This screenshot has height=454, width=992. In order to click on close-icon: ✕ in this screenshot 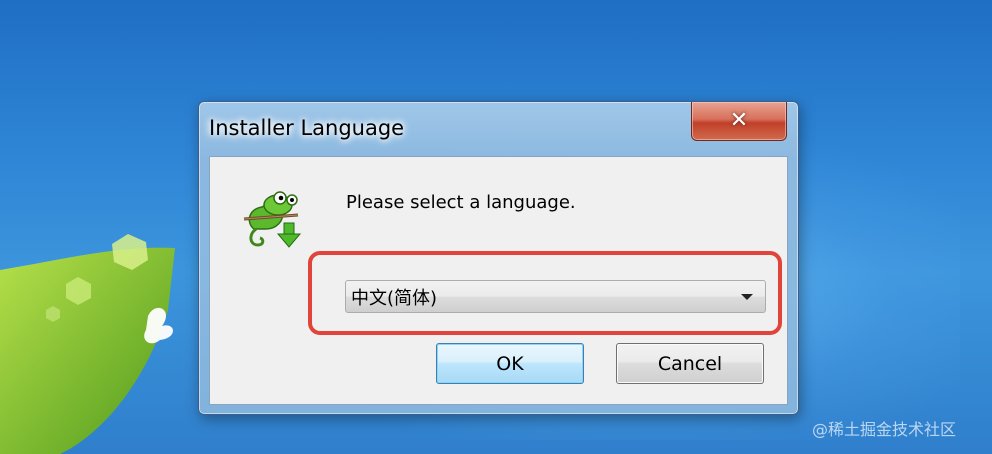, I will do `click(739, 120)`.